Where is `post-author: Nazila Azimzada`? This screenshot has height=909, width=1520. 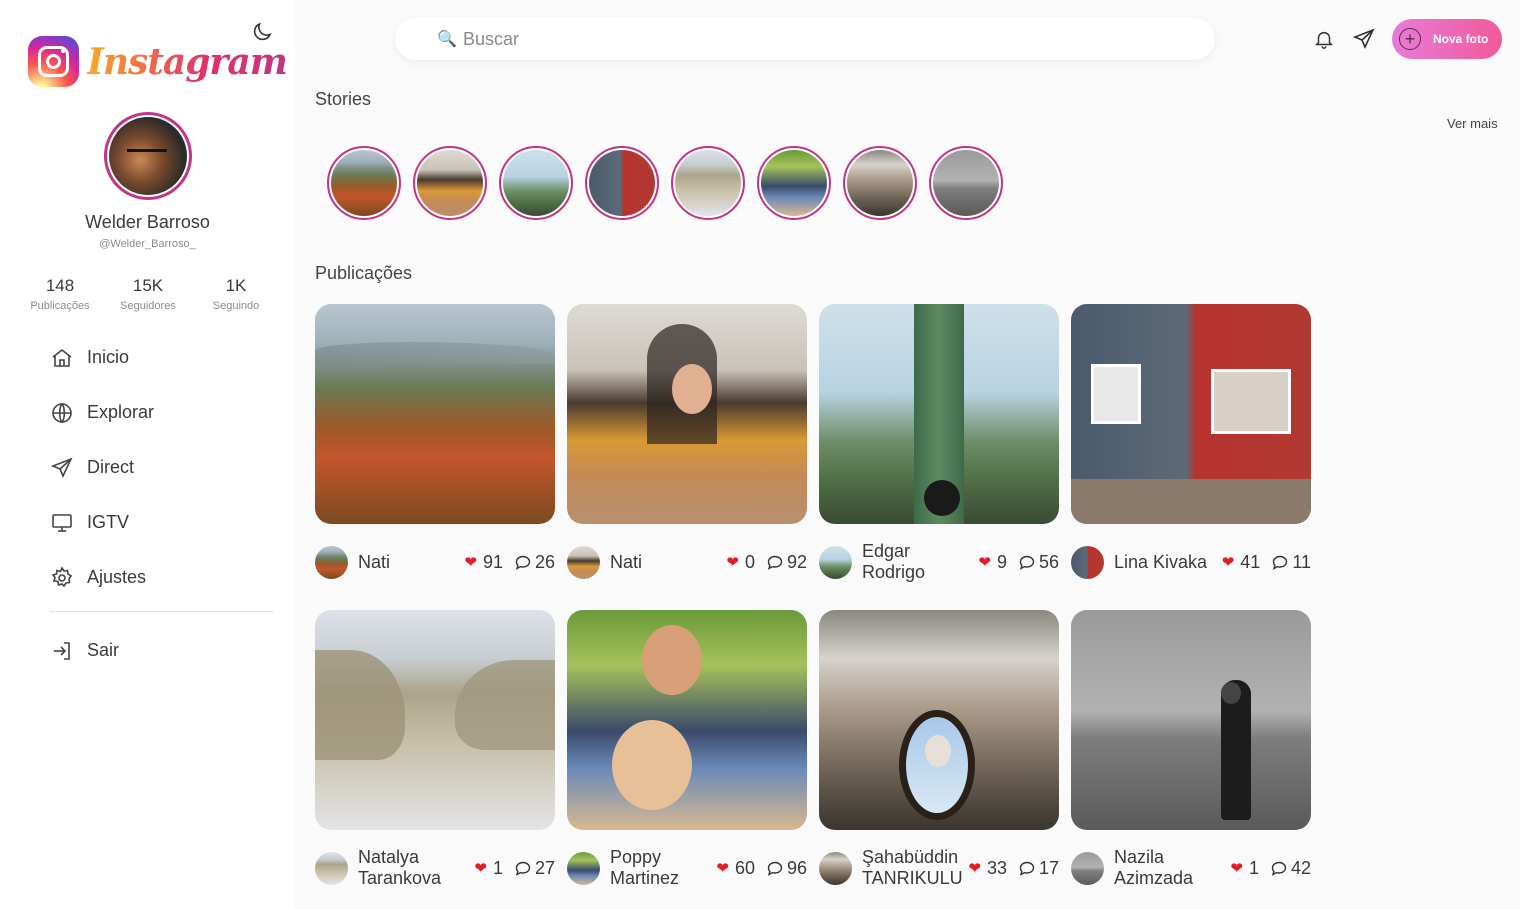
post-author: Nazila Azimzada is located at coordinates (1164, 868).